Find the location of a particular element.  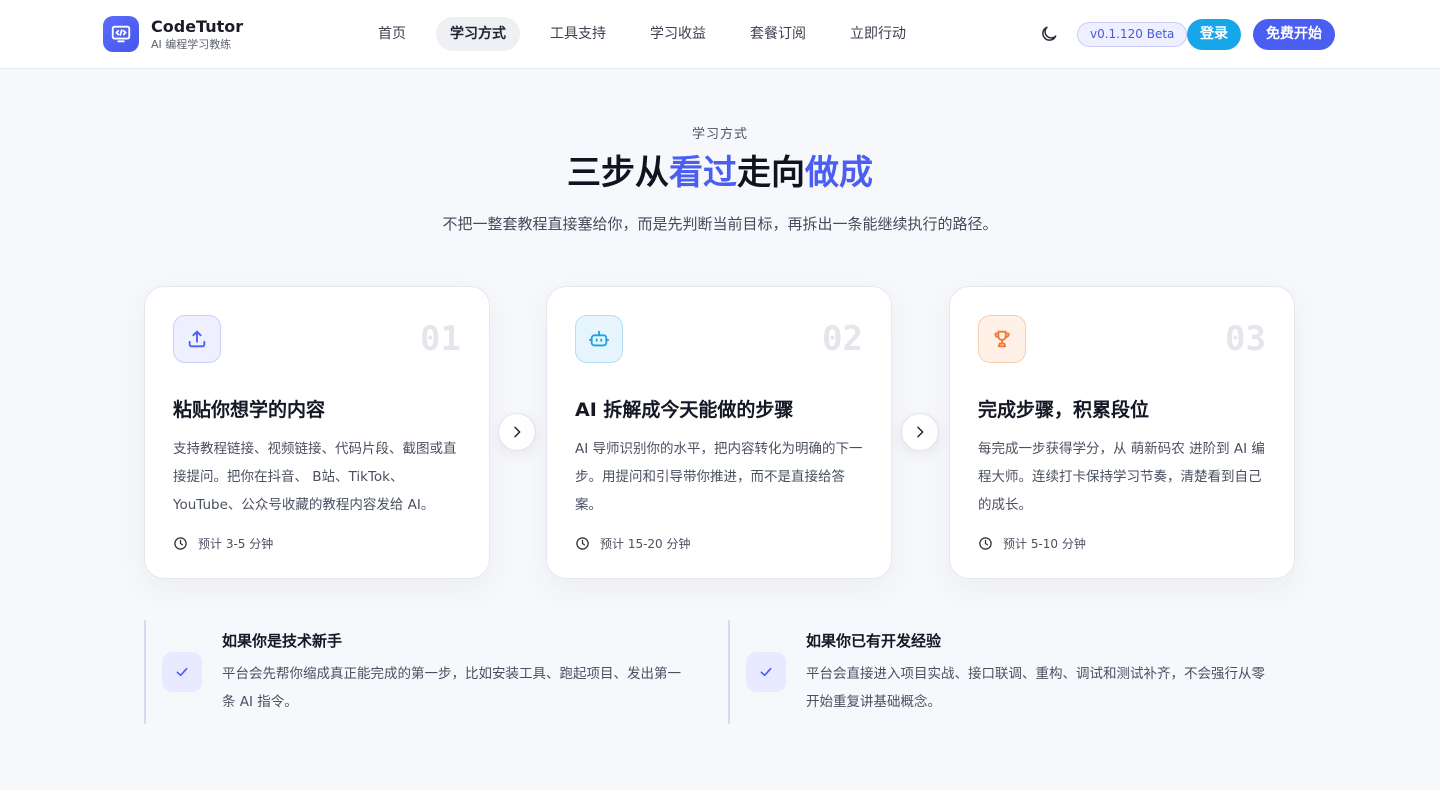

step-title: 完成步骤，积累段位 is located at coordinates (1064, 410).